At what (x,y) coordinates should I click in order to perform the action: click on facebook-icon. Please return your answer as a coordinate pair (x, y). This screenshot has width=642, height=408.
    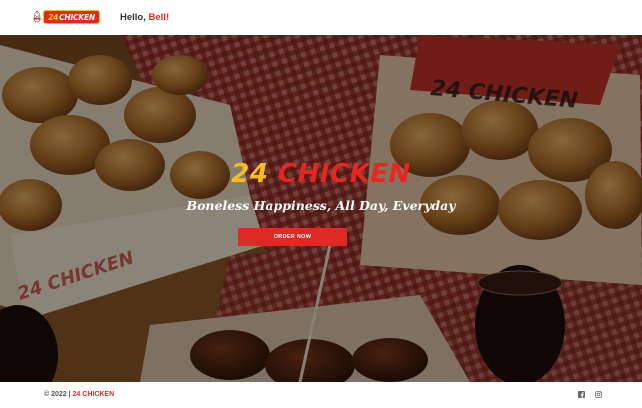
    Looking at the image, I should click on (581, 394).